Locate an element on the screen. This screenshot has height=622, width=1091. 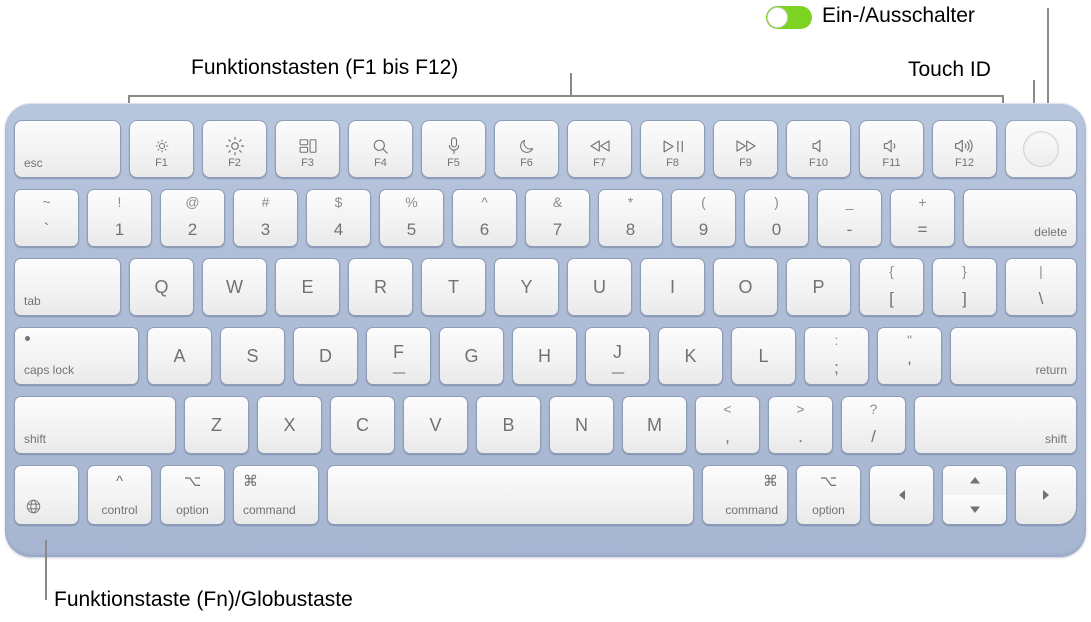
key-8-upper: * is located at coordinates (630, 202).